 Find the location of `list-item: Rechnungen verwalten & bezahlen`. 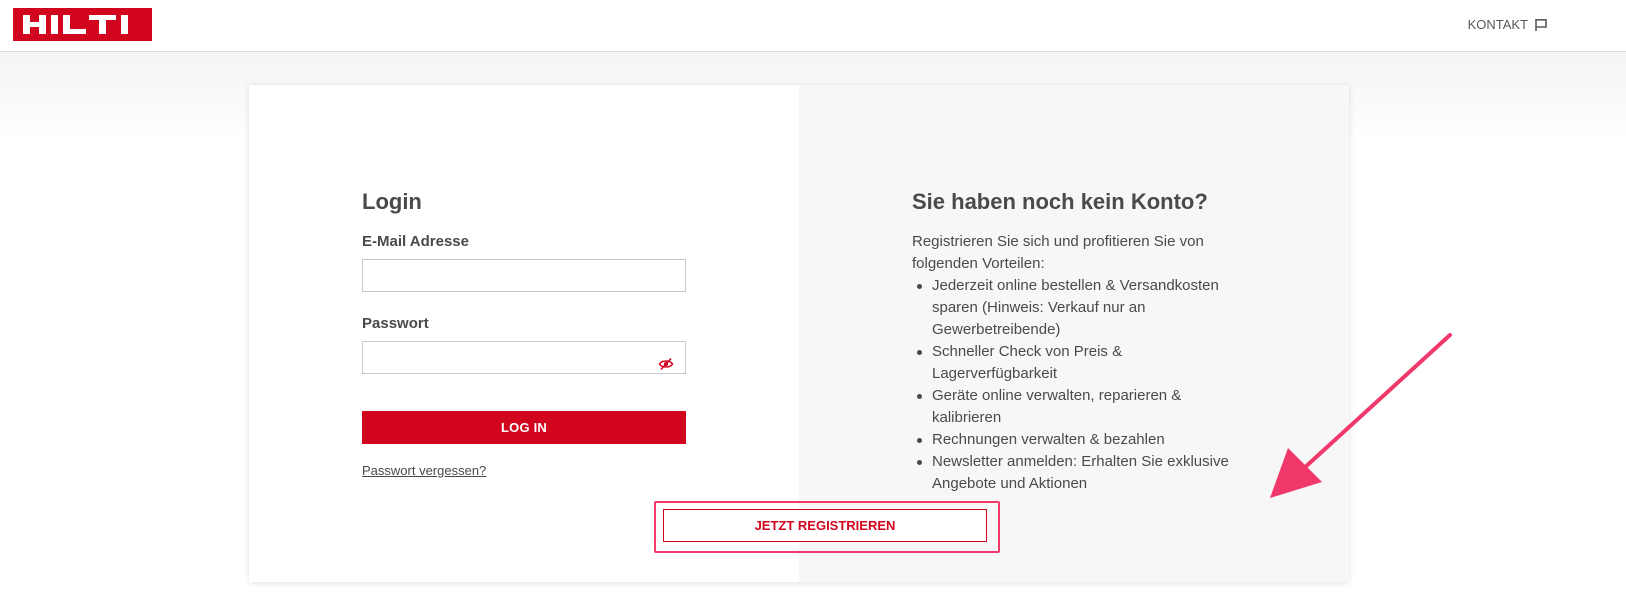

list-item: Rechnungen verwalten & bezahlen is located at coordinates (1077, 440).